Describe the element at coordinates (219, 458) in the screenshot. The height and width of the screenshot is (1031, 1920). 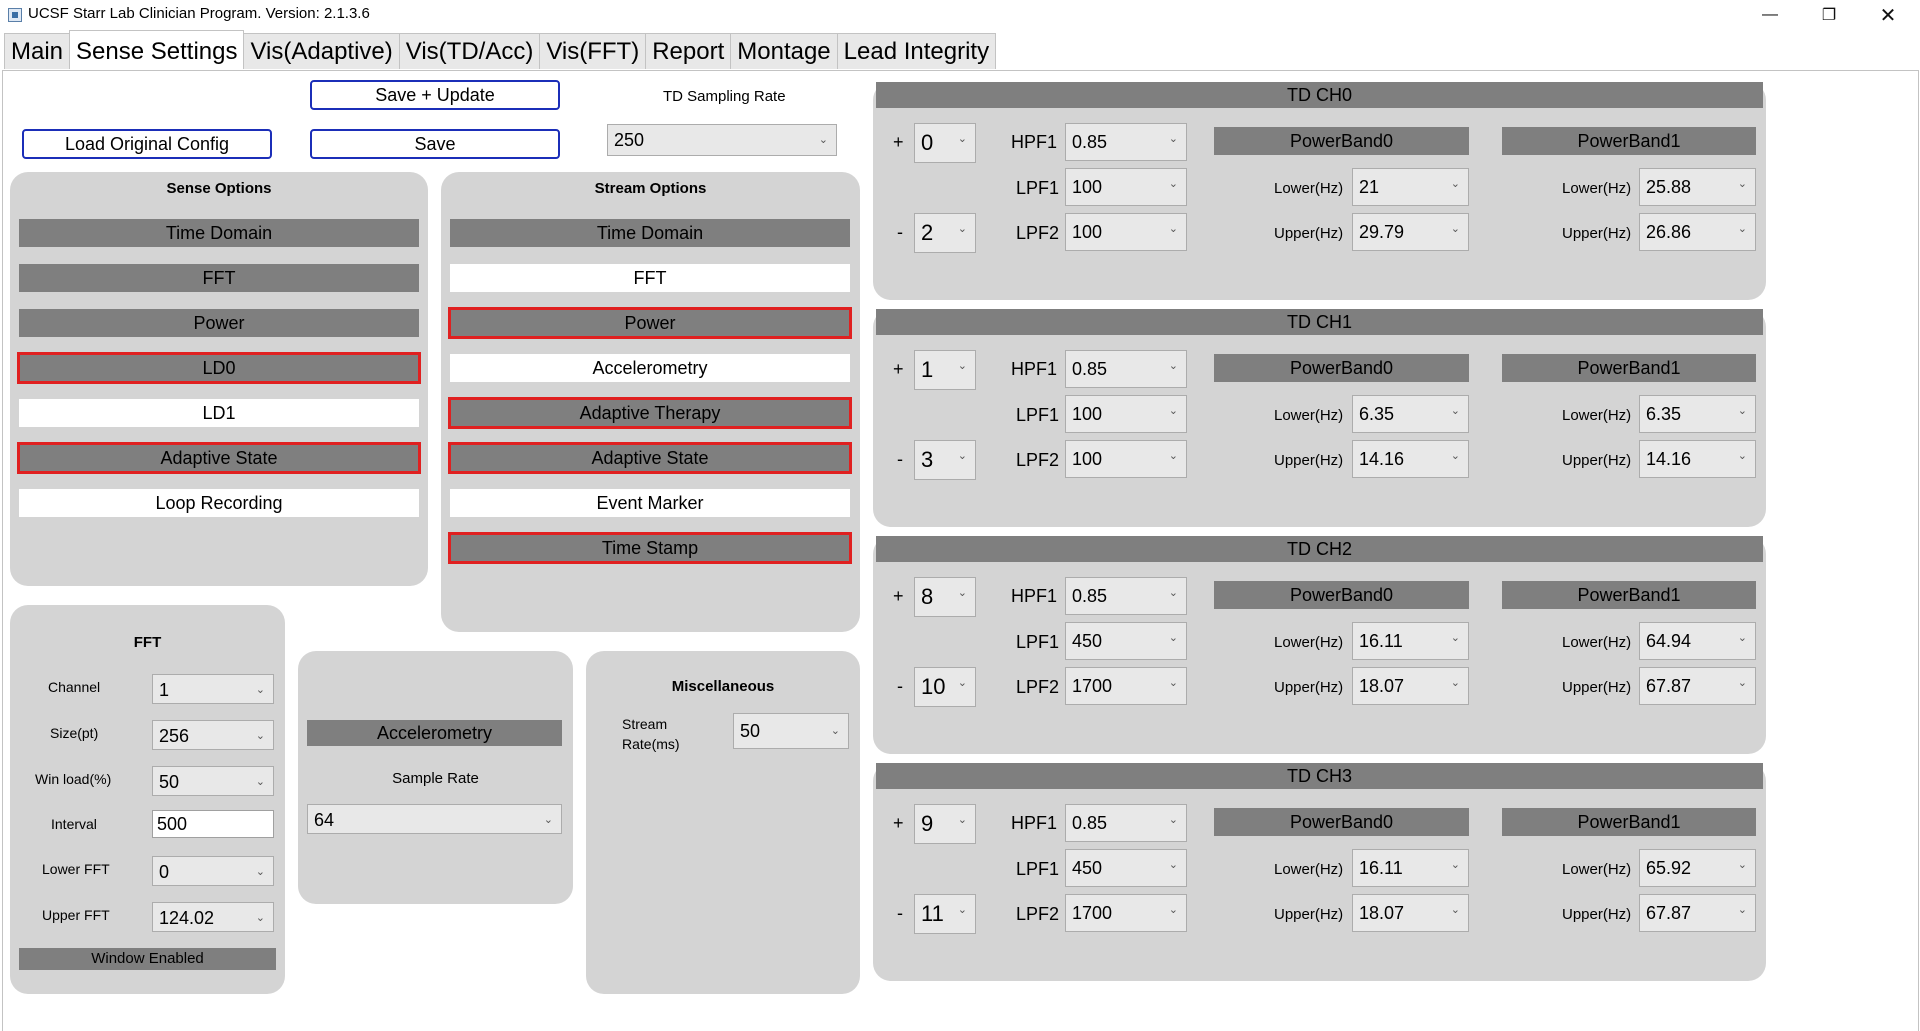
I see `sense-options-item-adaptive-state: Adaptive State` at that location.